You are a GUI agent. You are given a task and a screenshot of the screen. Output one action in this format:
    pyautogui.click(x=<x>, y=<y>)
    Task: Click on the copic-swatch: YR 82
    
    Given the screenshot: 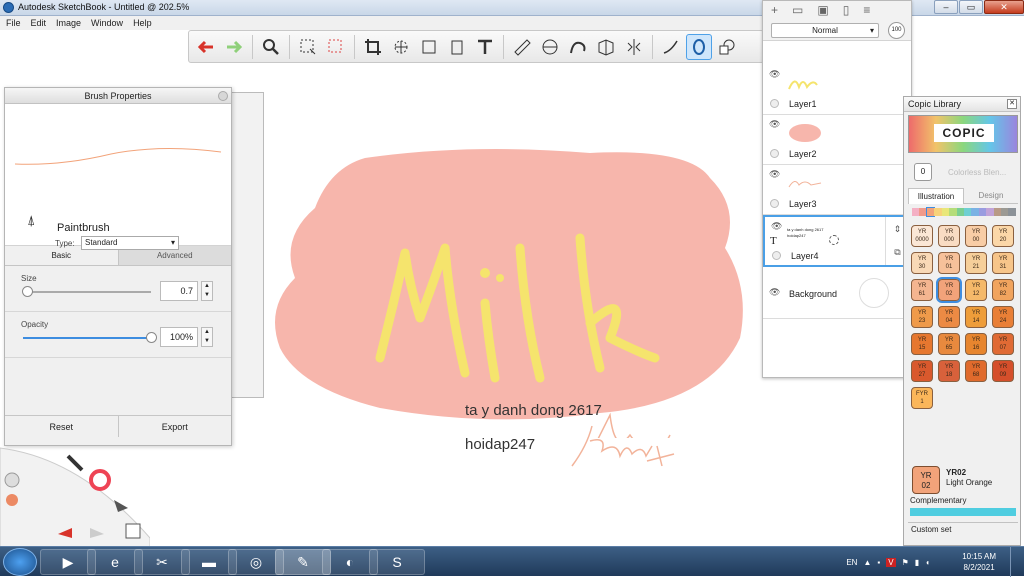 What is the action you would take?
    pyautogui.click(x=1003, y=290)
    